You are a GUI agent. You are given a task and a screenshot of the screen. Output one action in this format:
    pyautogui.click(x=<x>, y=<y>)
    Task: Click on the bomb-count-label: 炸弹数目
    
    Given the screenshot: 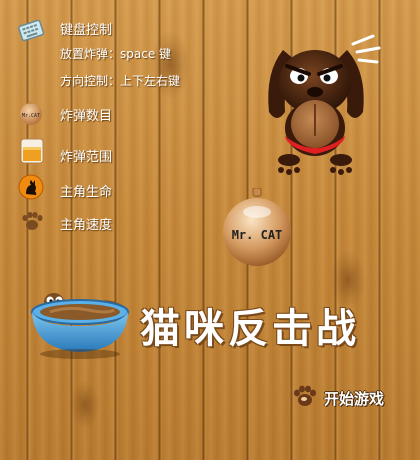 What is the action you would take?
    pyautogui.click(x=86, y=116)
    